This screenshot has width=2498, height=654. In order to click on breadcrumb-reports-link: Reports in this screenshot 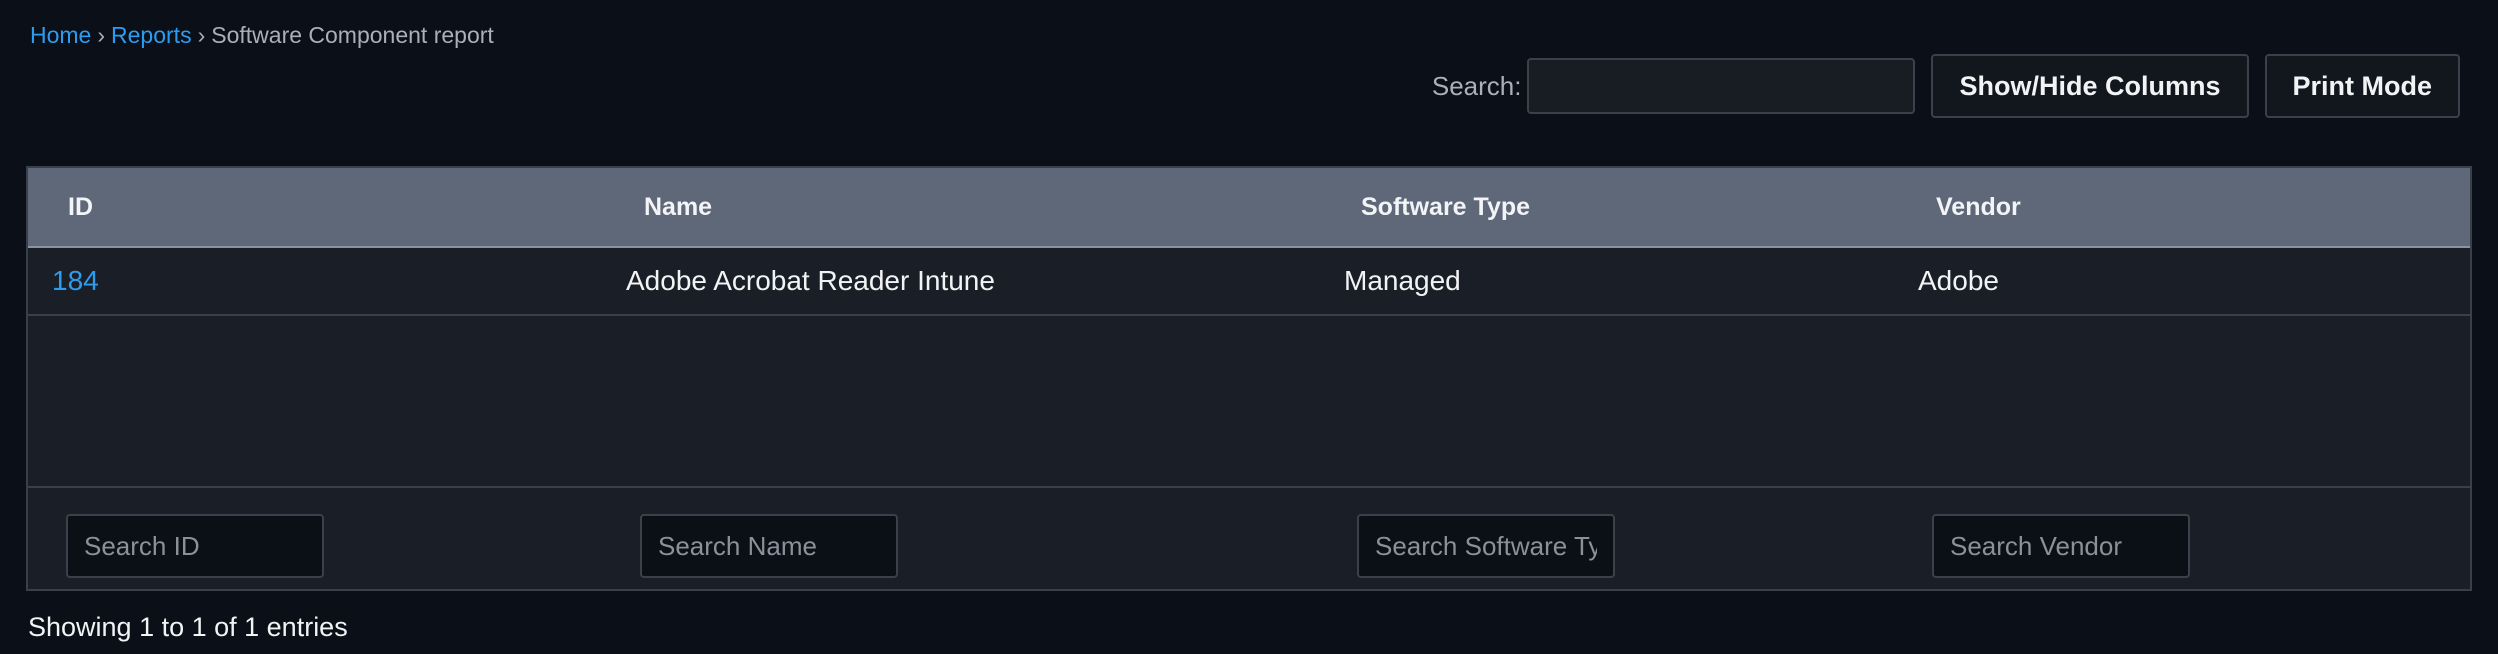, I will do `click(151, 35)`.